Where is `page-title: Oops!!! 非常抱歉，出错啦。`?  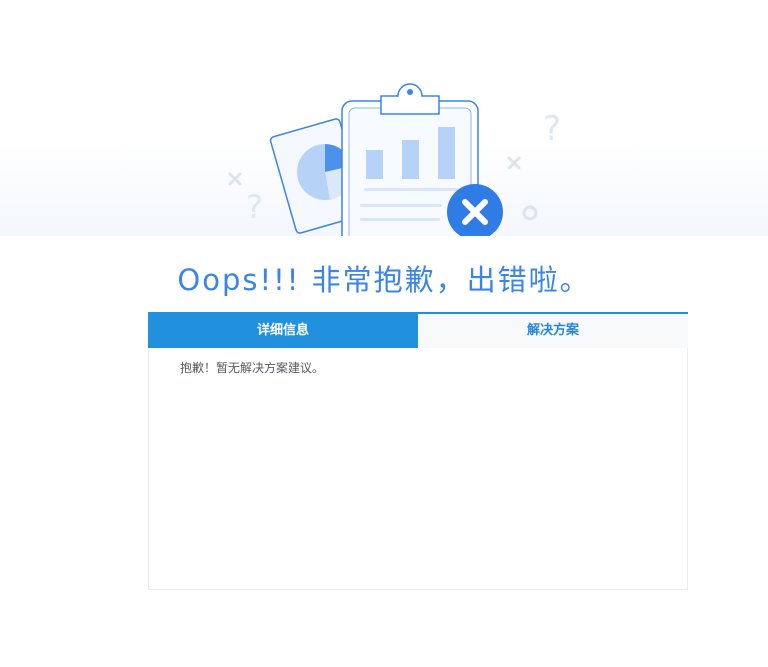
page-title: Oops!!! 非常抱歉，出错啦。 is located at coordinates (384, 280).